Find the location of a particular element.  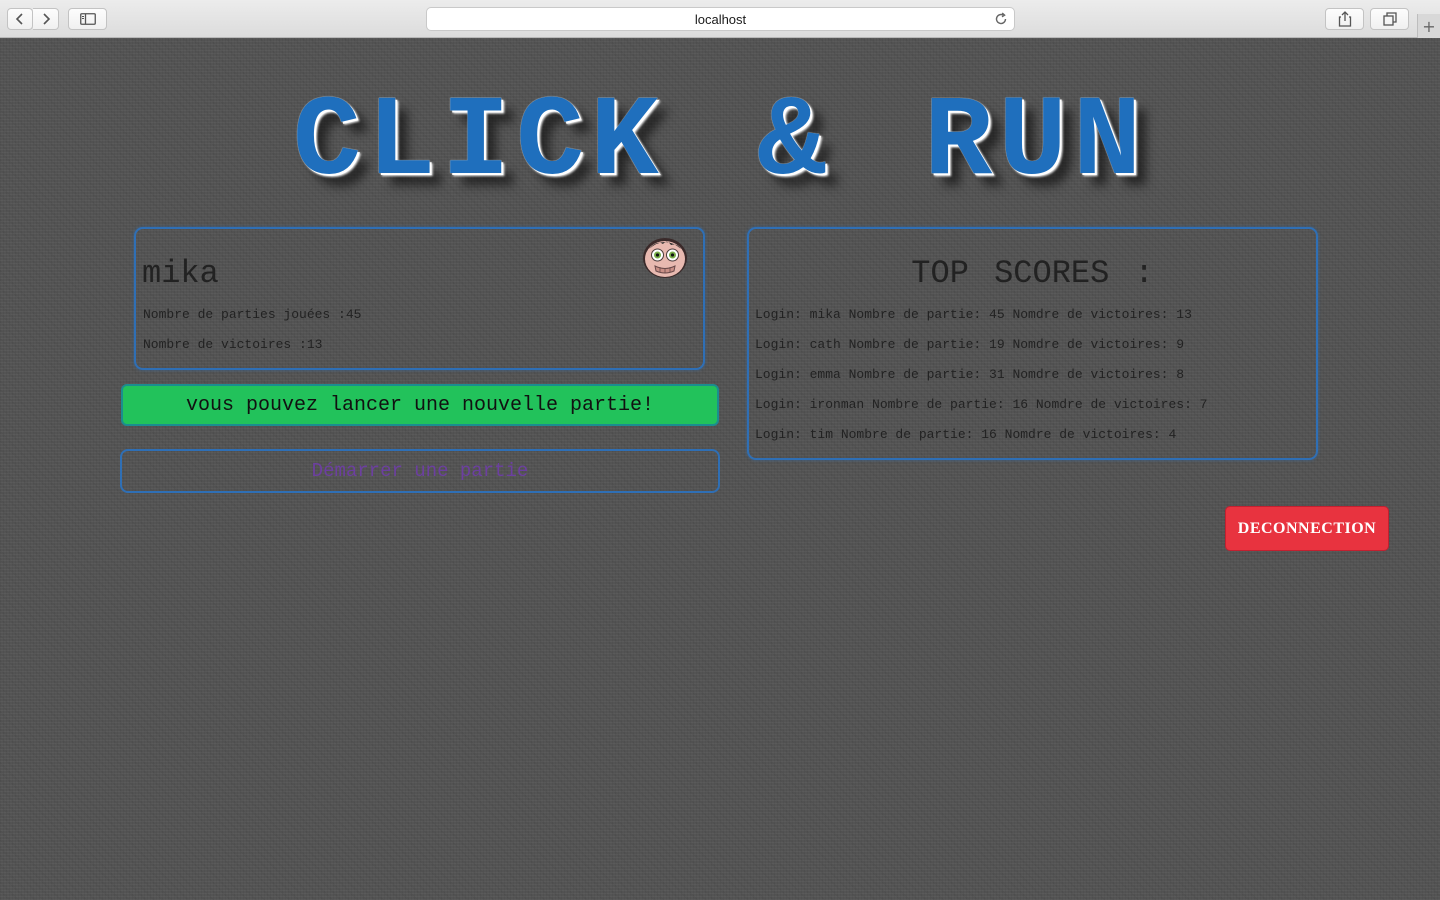

address-bar: localhost is located at coordinates (720, 19).